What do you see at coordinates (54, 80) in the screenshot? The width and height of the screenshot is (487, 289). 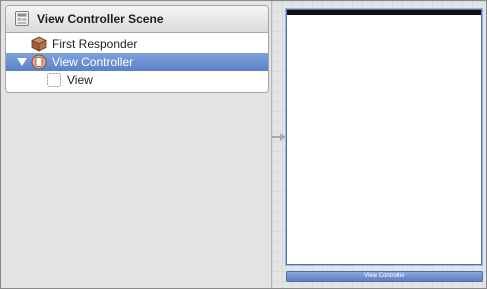 I see `view-icon` at bounding box center [54, 80].